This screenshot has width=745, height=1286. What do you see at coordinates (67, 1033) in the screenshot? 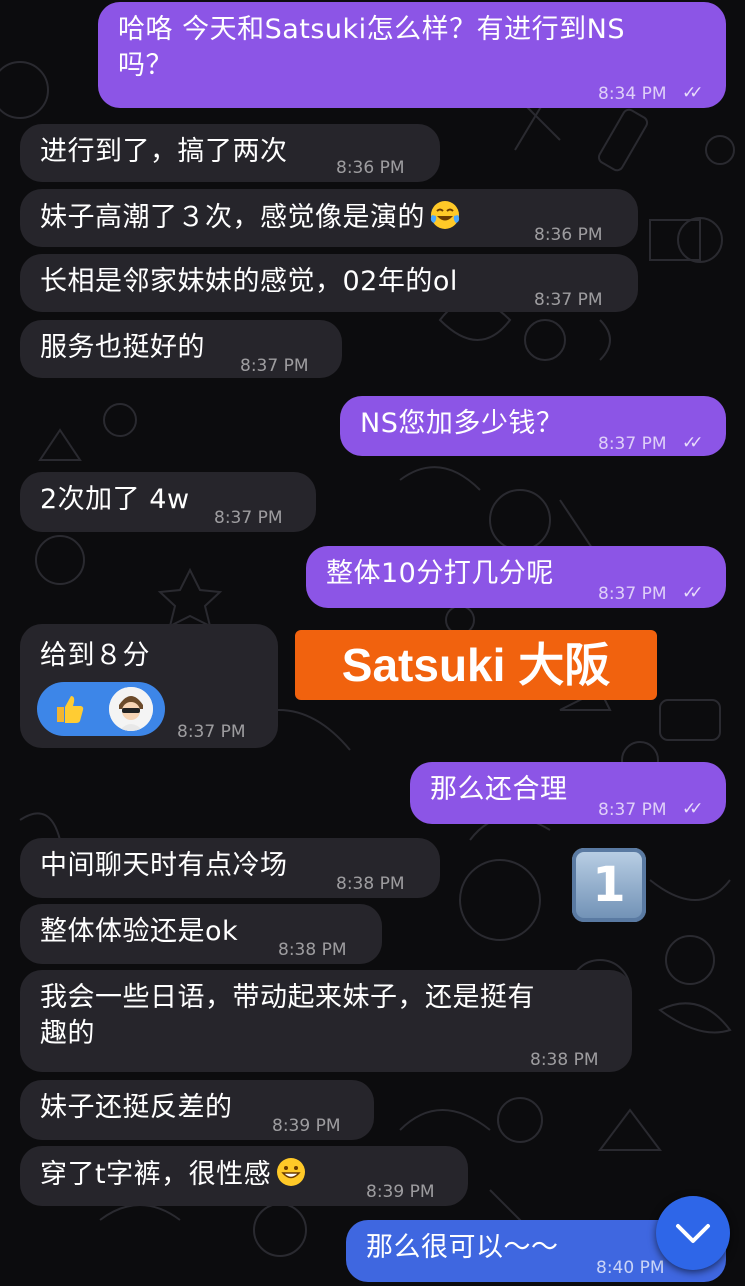
I see `message-text: 趣的` at bounding box center [67, 1033].